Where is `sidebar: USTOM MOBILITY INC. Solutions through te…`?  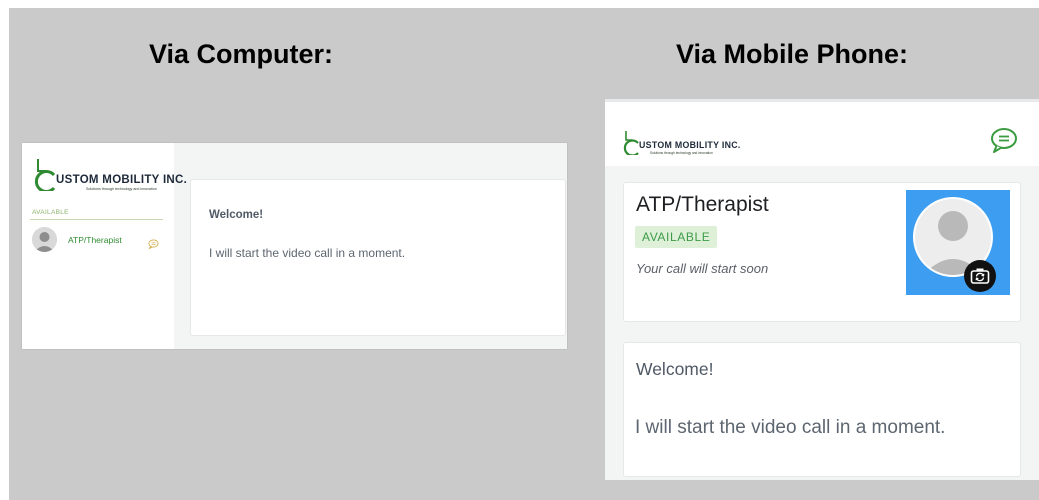
sidebar: USTOM MOBILITY INC. Solutions through te… is located at coordinates (104, 246).